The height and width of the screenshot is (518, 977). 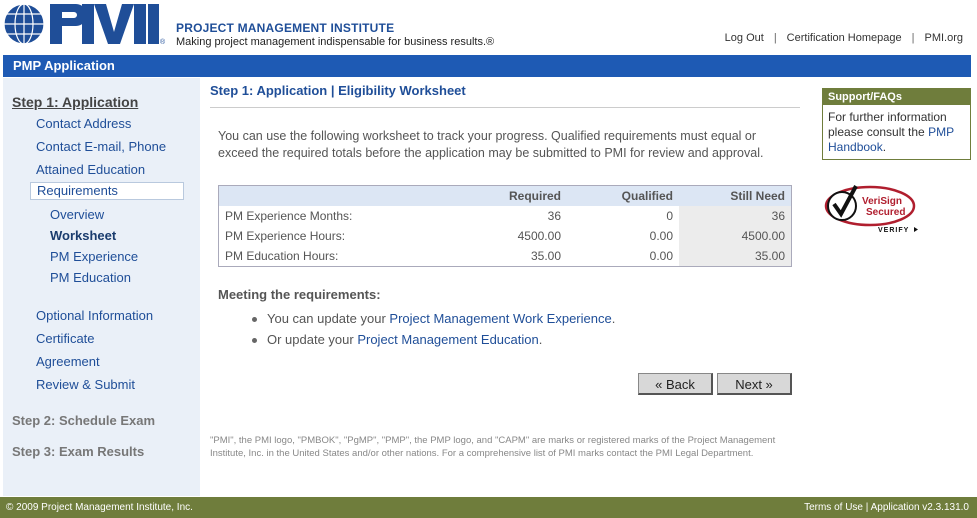 I want to click on table-header-qualified: Qualified, so click(x=623, y=195).